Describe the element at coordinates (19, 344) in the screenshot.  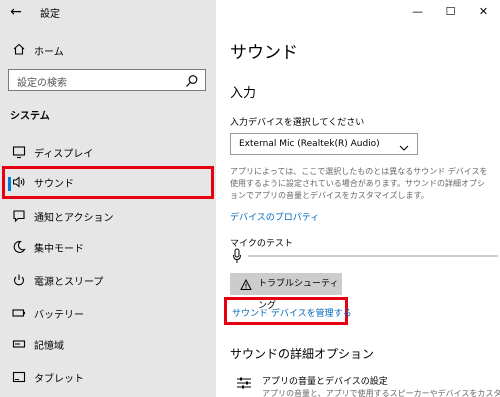
I see `storage-icon` at that location.